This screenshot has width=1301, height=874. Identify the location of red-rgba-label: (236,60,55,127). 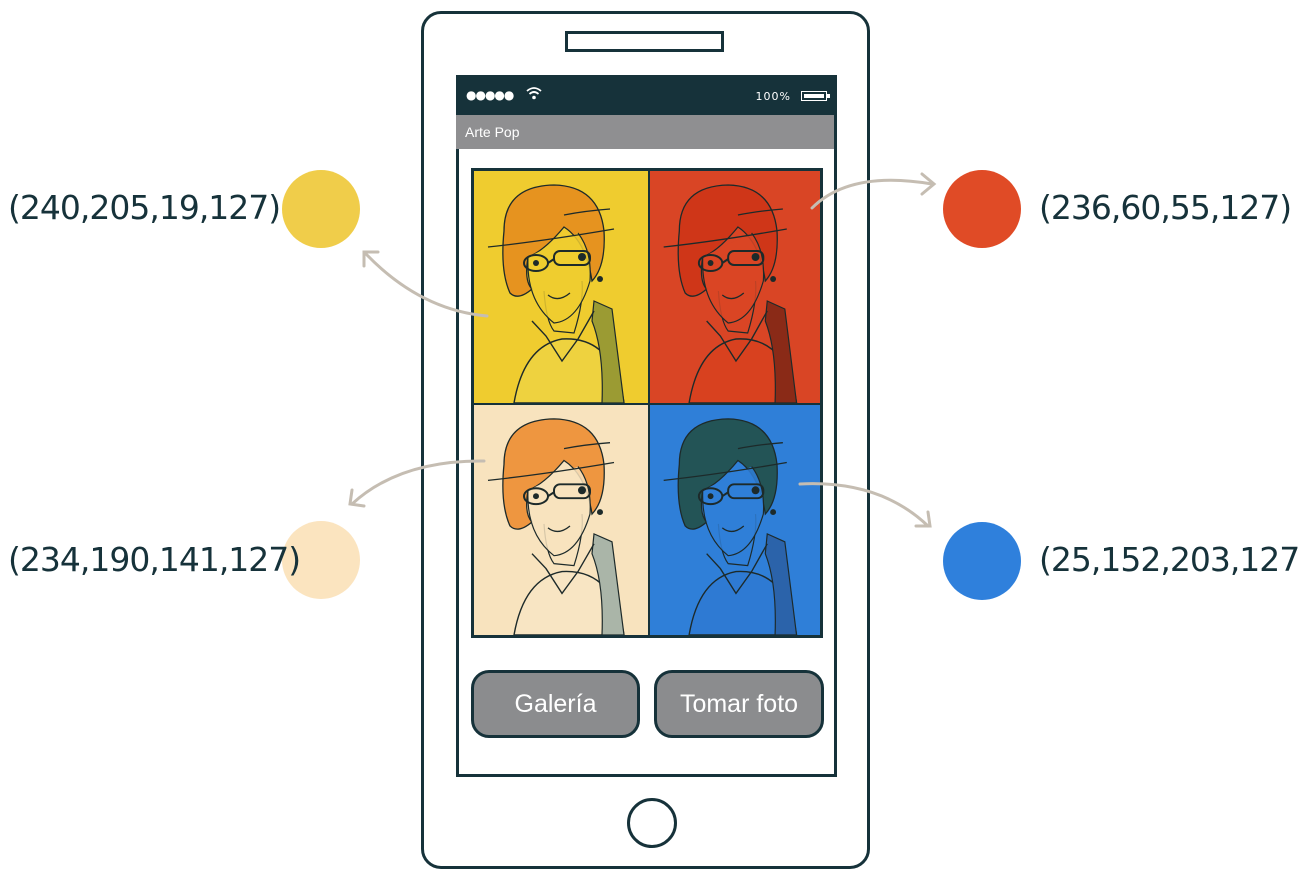
(1165, 207).